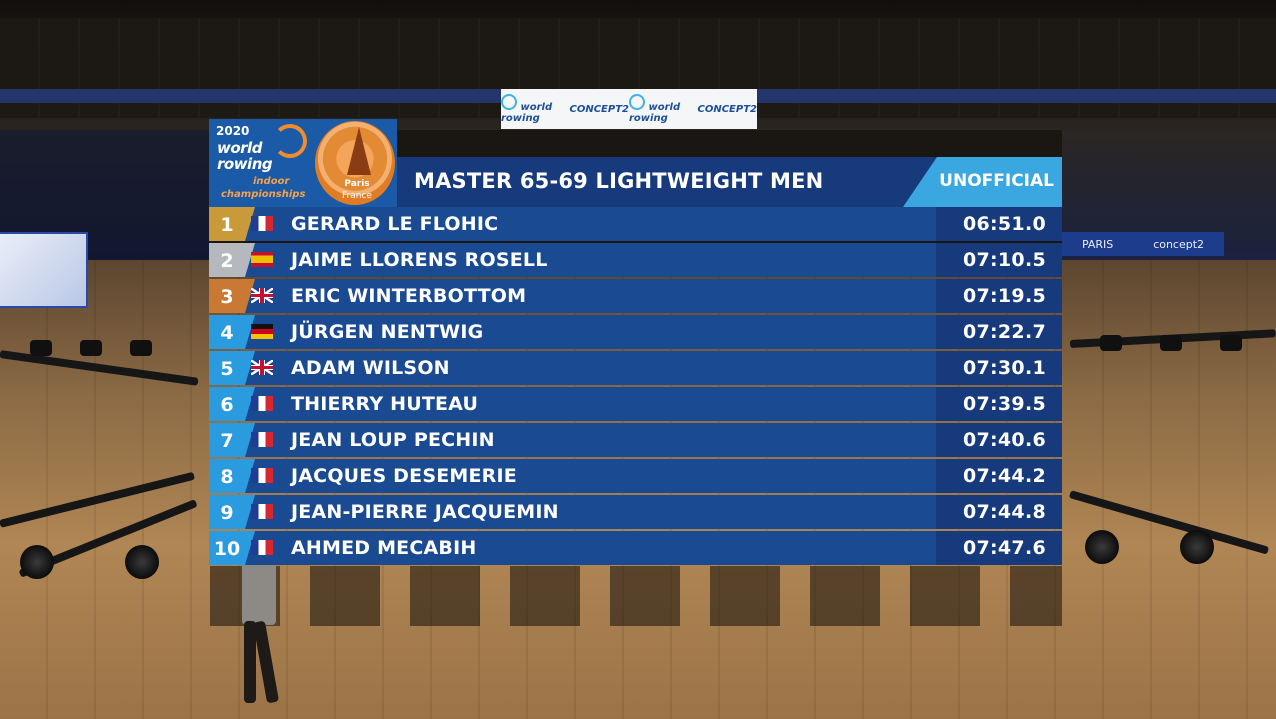  What do you see at coordinates (404, 476) in the screenshot?
I see `athlete-name: JACQUES DESEMERIE` at bounding box center [404, 476].